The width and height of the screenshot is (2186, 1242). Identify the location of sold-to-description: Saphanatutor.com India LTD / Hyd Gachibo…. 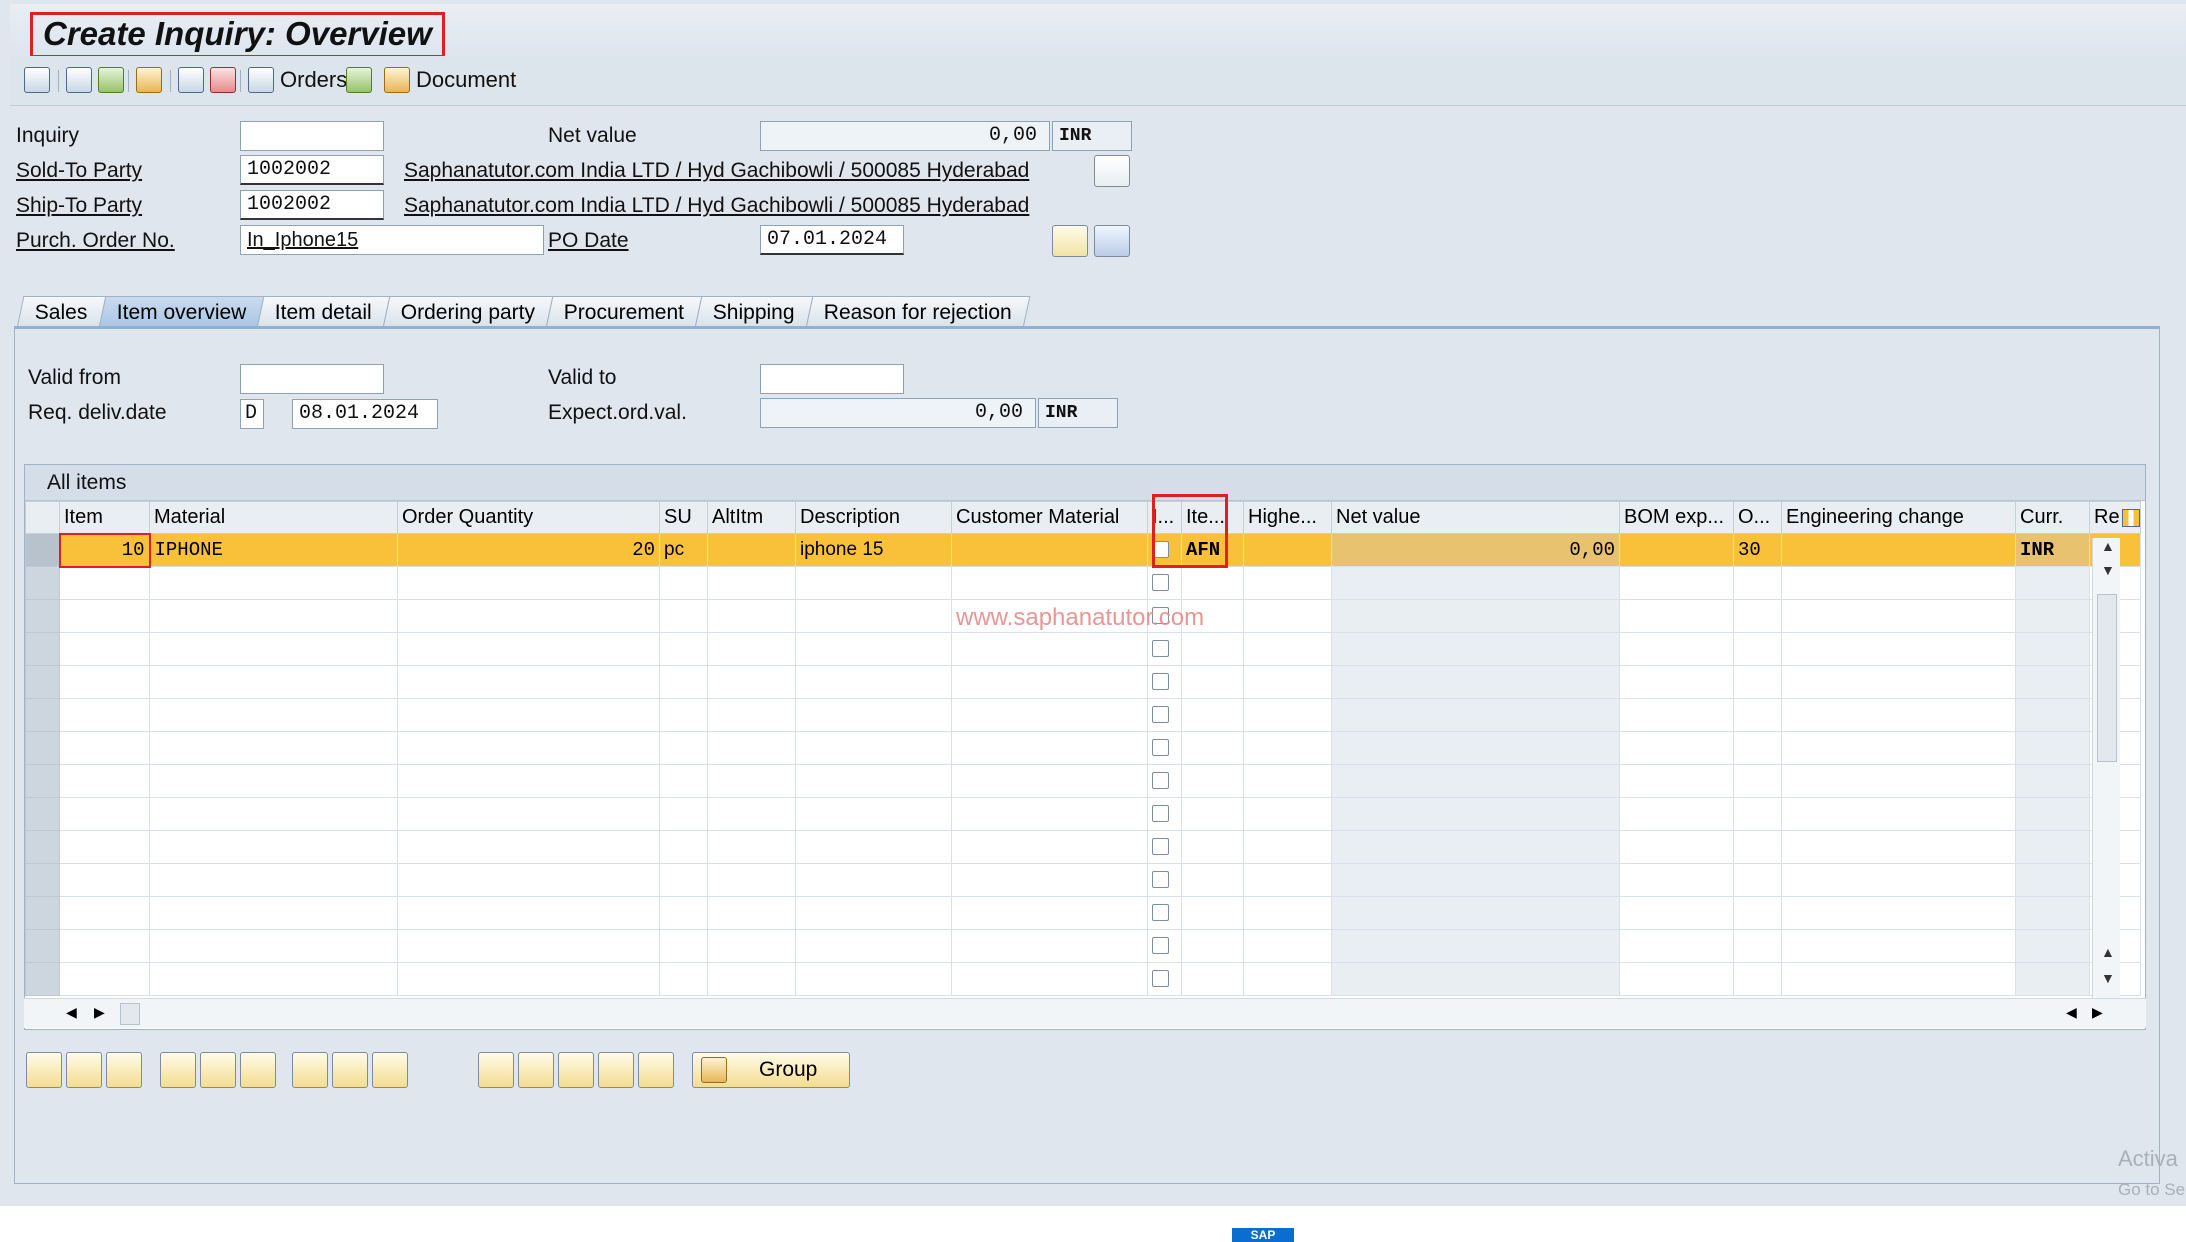
(716, 171).